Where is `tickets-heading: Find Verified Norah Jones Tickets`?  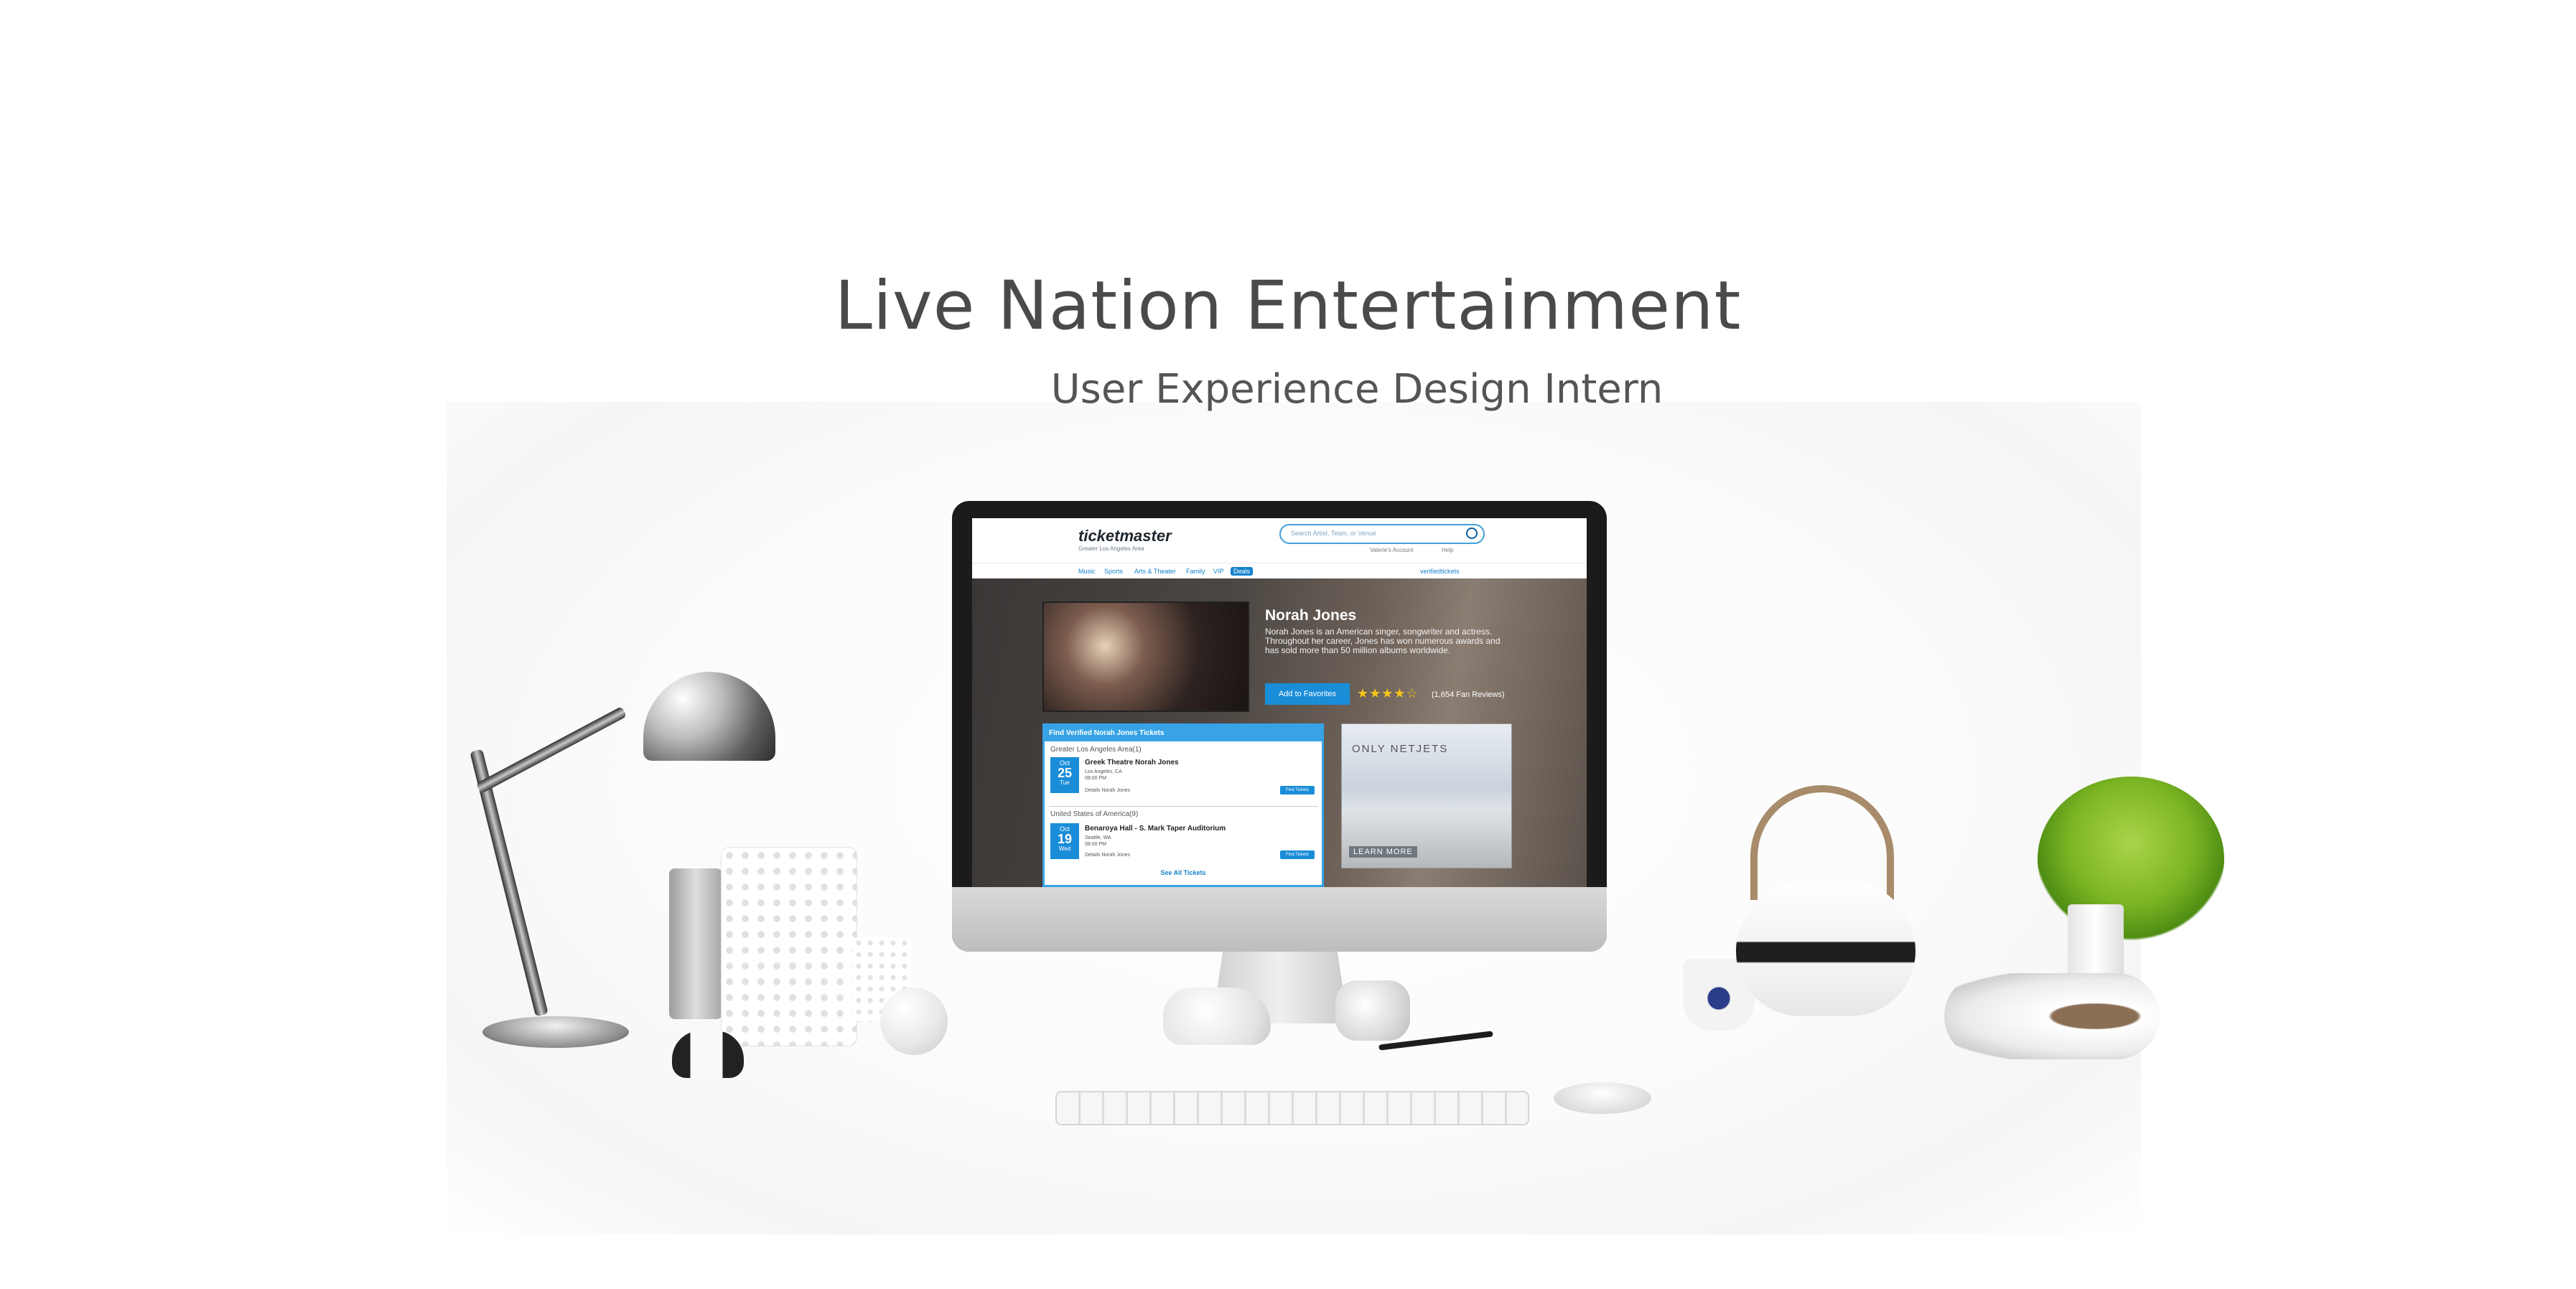
tickets-heading: Find Verified Norah Jones Tickets is located at coordinates (1183, 734).